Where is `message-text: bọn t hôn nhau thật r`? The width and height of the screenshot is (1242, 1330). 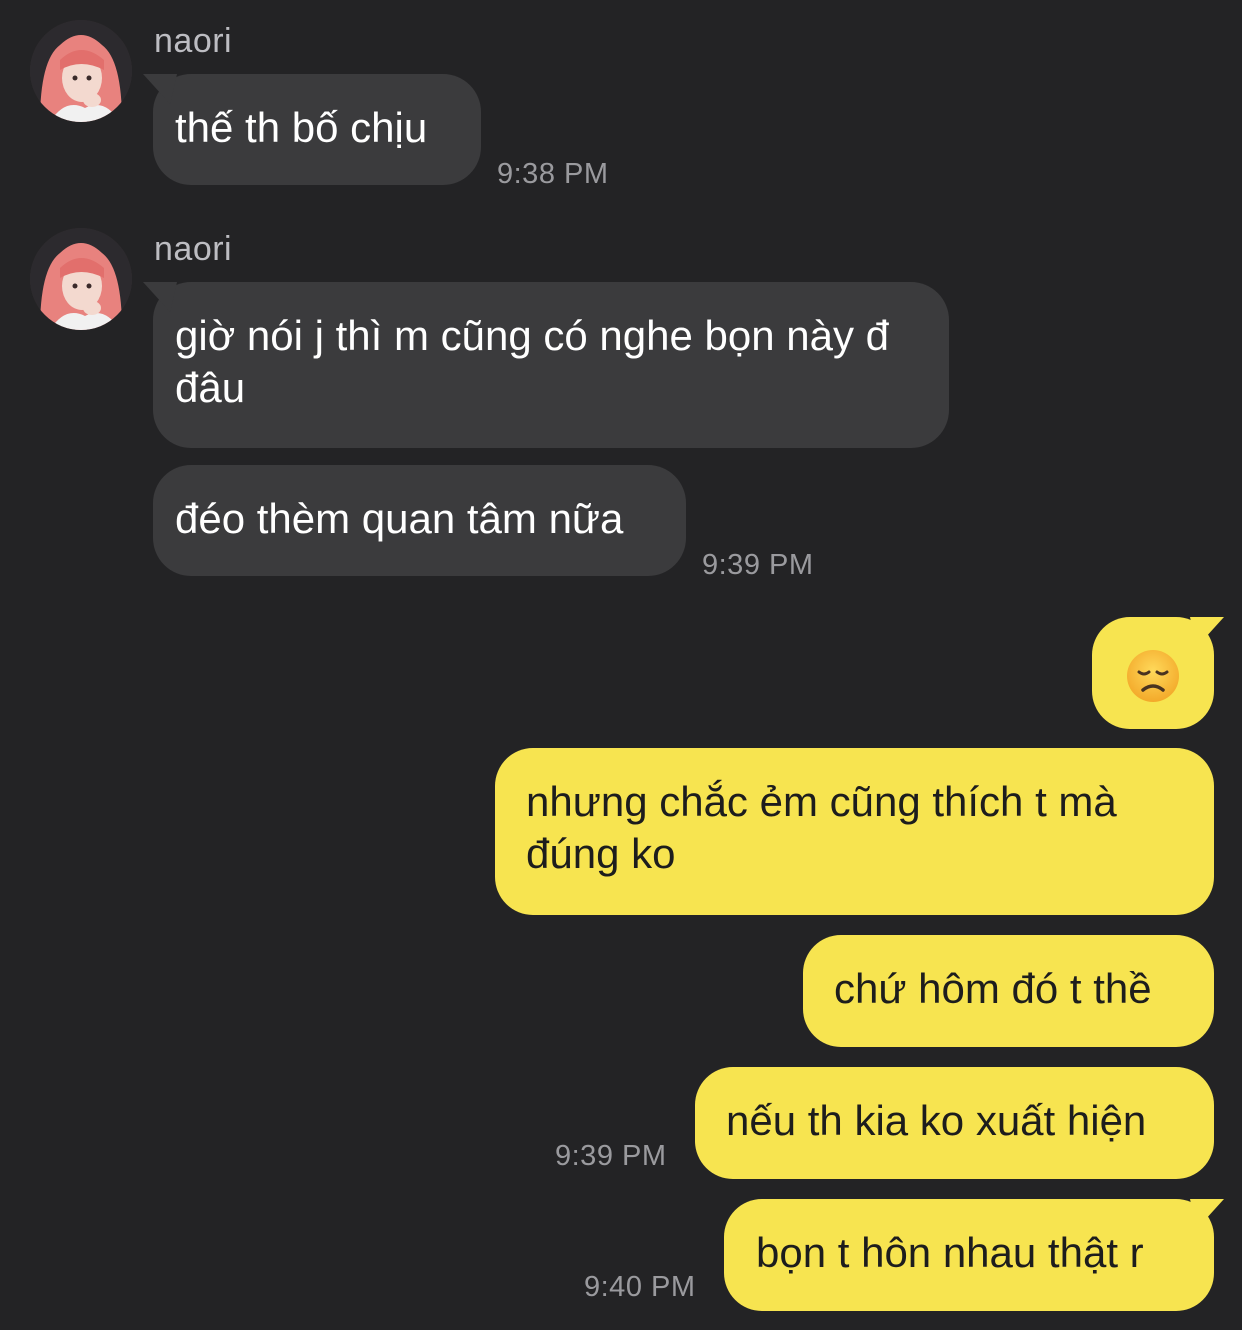
message-text: bọn t hôn nhau thật r is located at coordinates (950, 1252).